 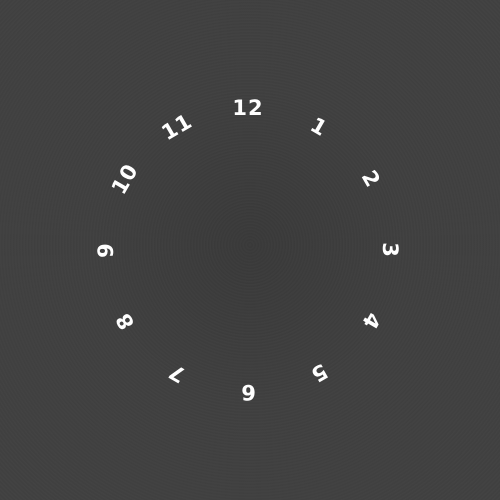 I want to click on numeral-10: 10, so click(x=125, y=179).